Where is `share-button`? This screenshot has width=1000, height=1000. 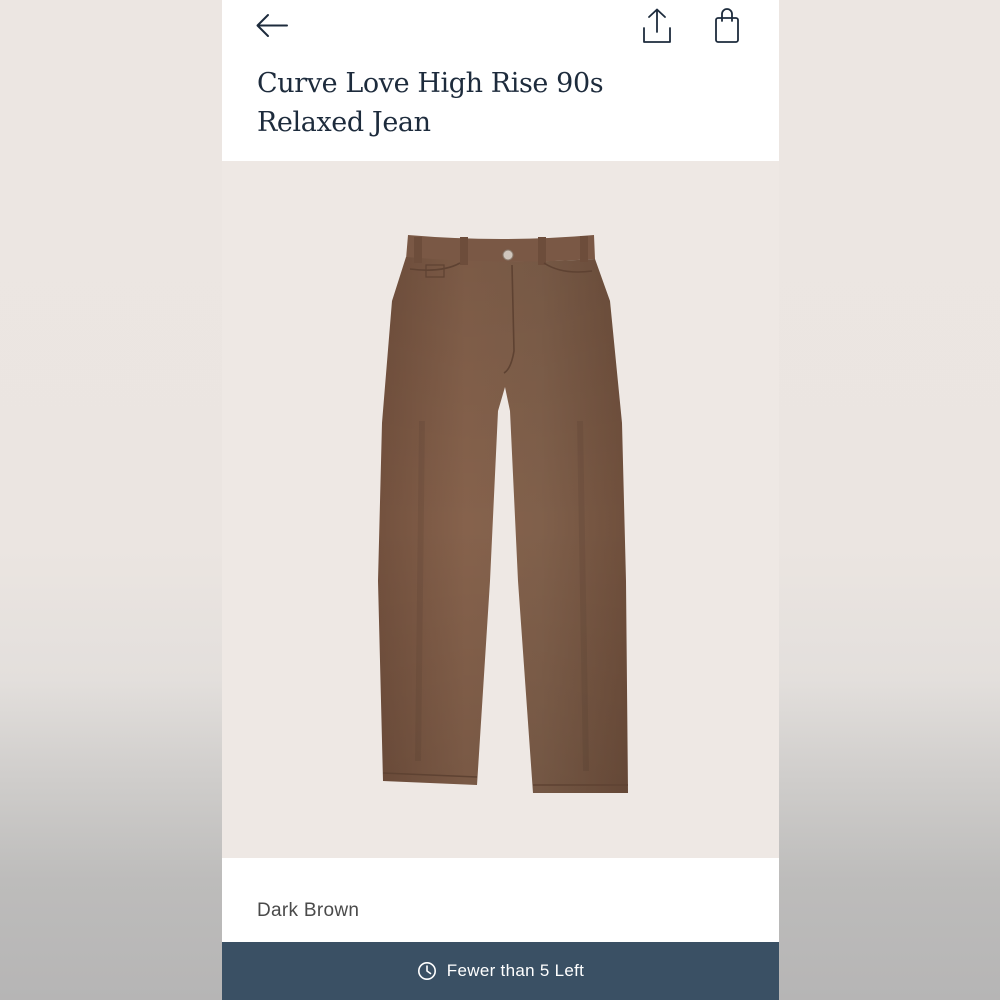 share-button is located at coordinates (657, 26).